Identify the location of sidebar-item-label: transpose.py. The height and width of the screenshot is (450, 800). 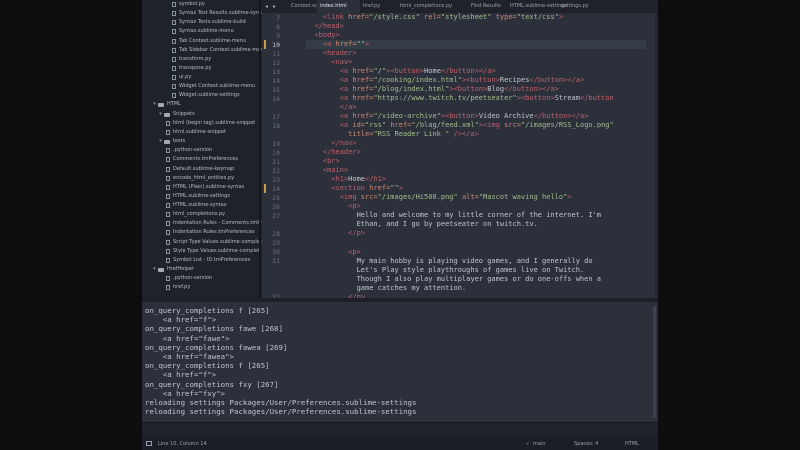
(195, 68).